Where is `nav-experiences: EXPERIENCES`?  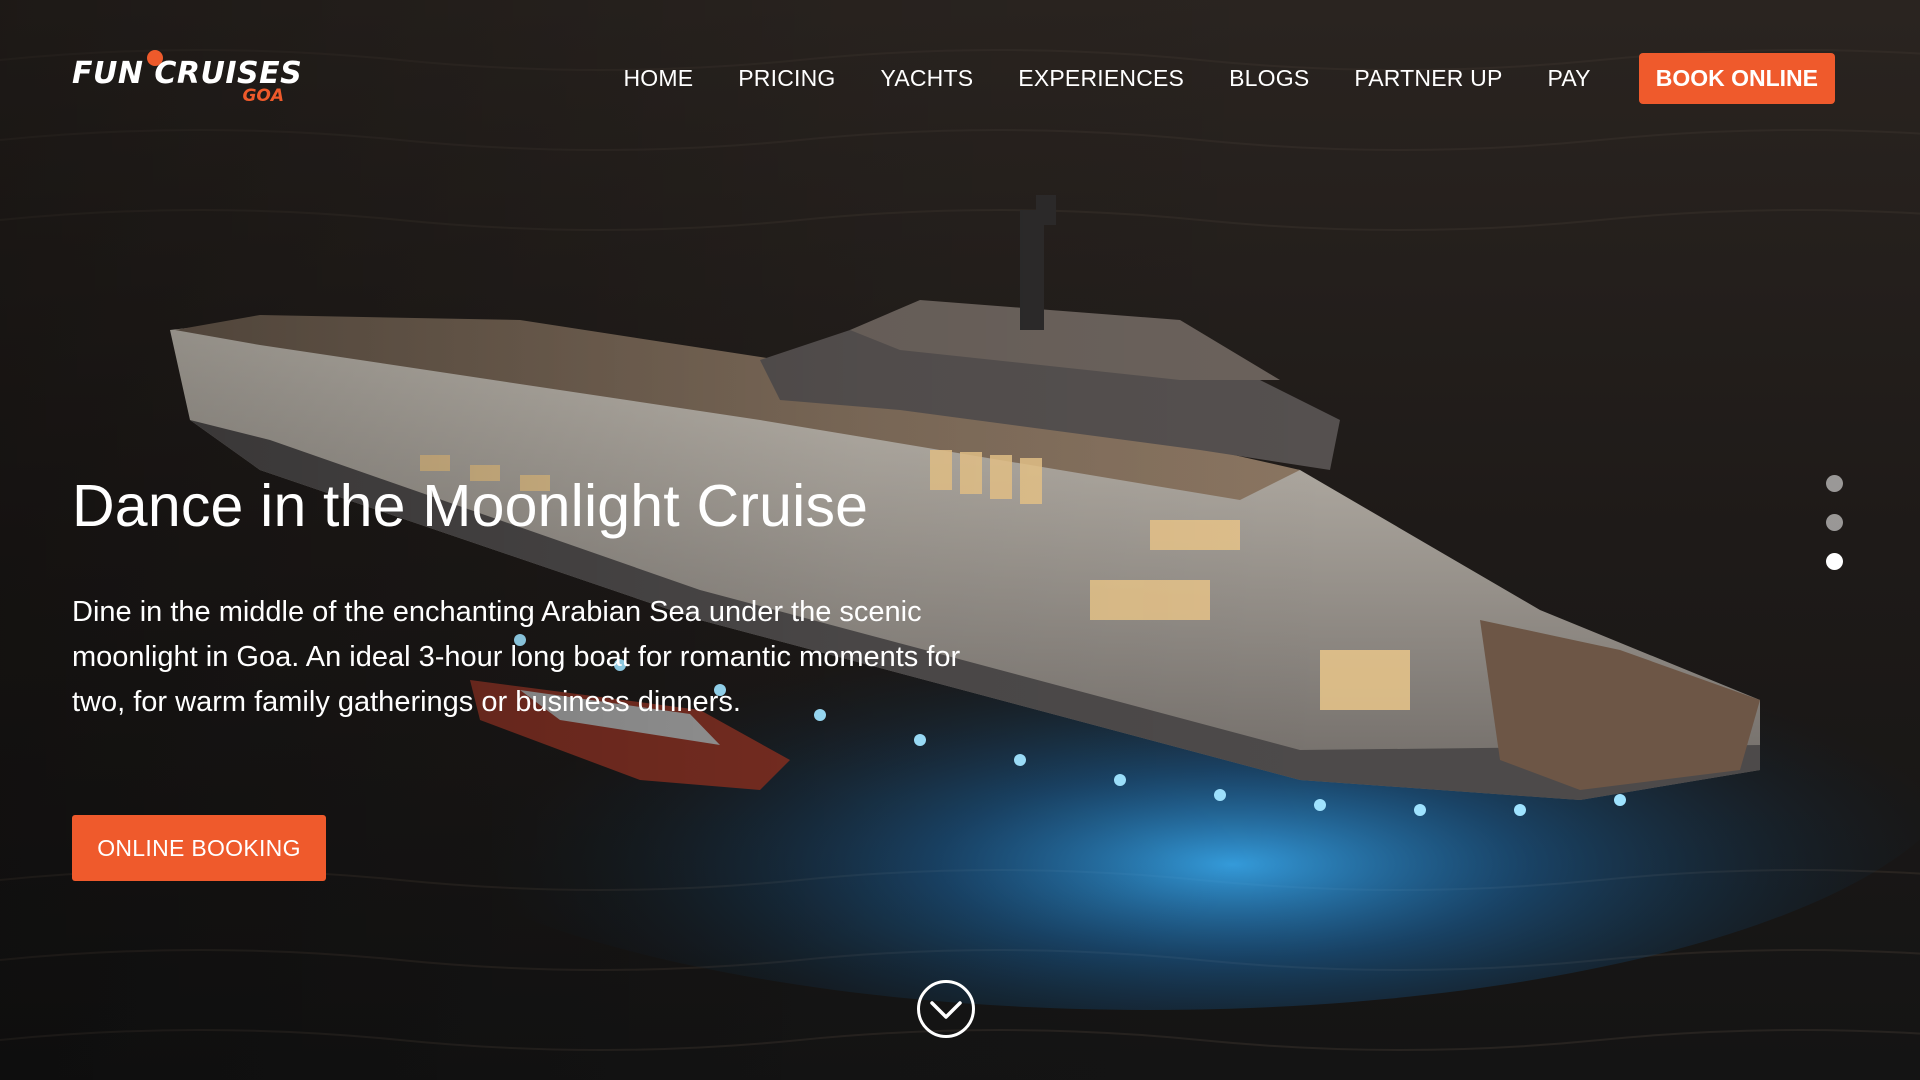 nav-experiences: EXPERIENCES is located at coordinates (1101, 78).